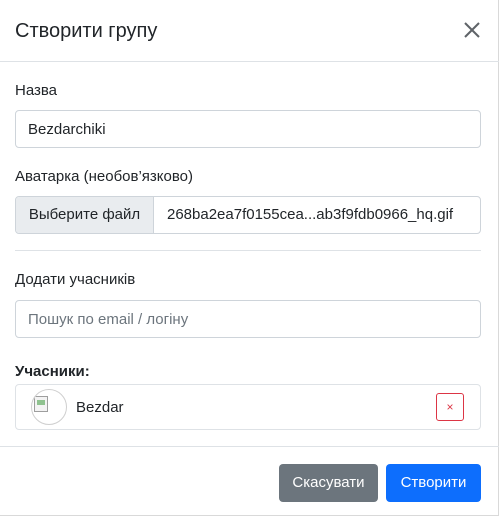 This screenshot has height=517, width=500. I want to click on cancel-button: Скасувати, so click(328, 483).